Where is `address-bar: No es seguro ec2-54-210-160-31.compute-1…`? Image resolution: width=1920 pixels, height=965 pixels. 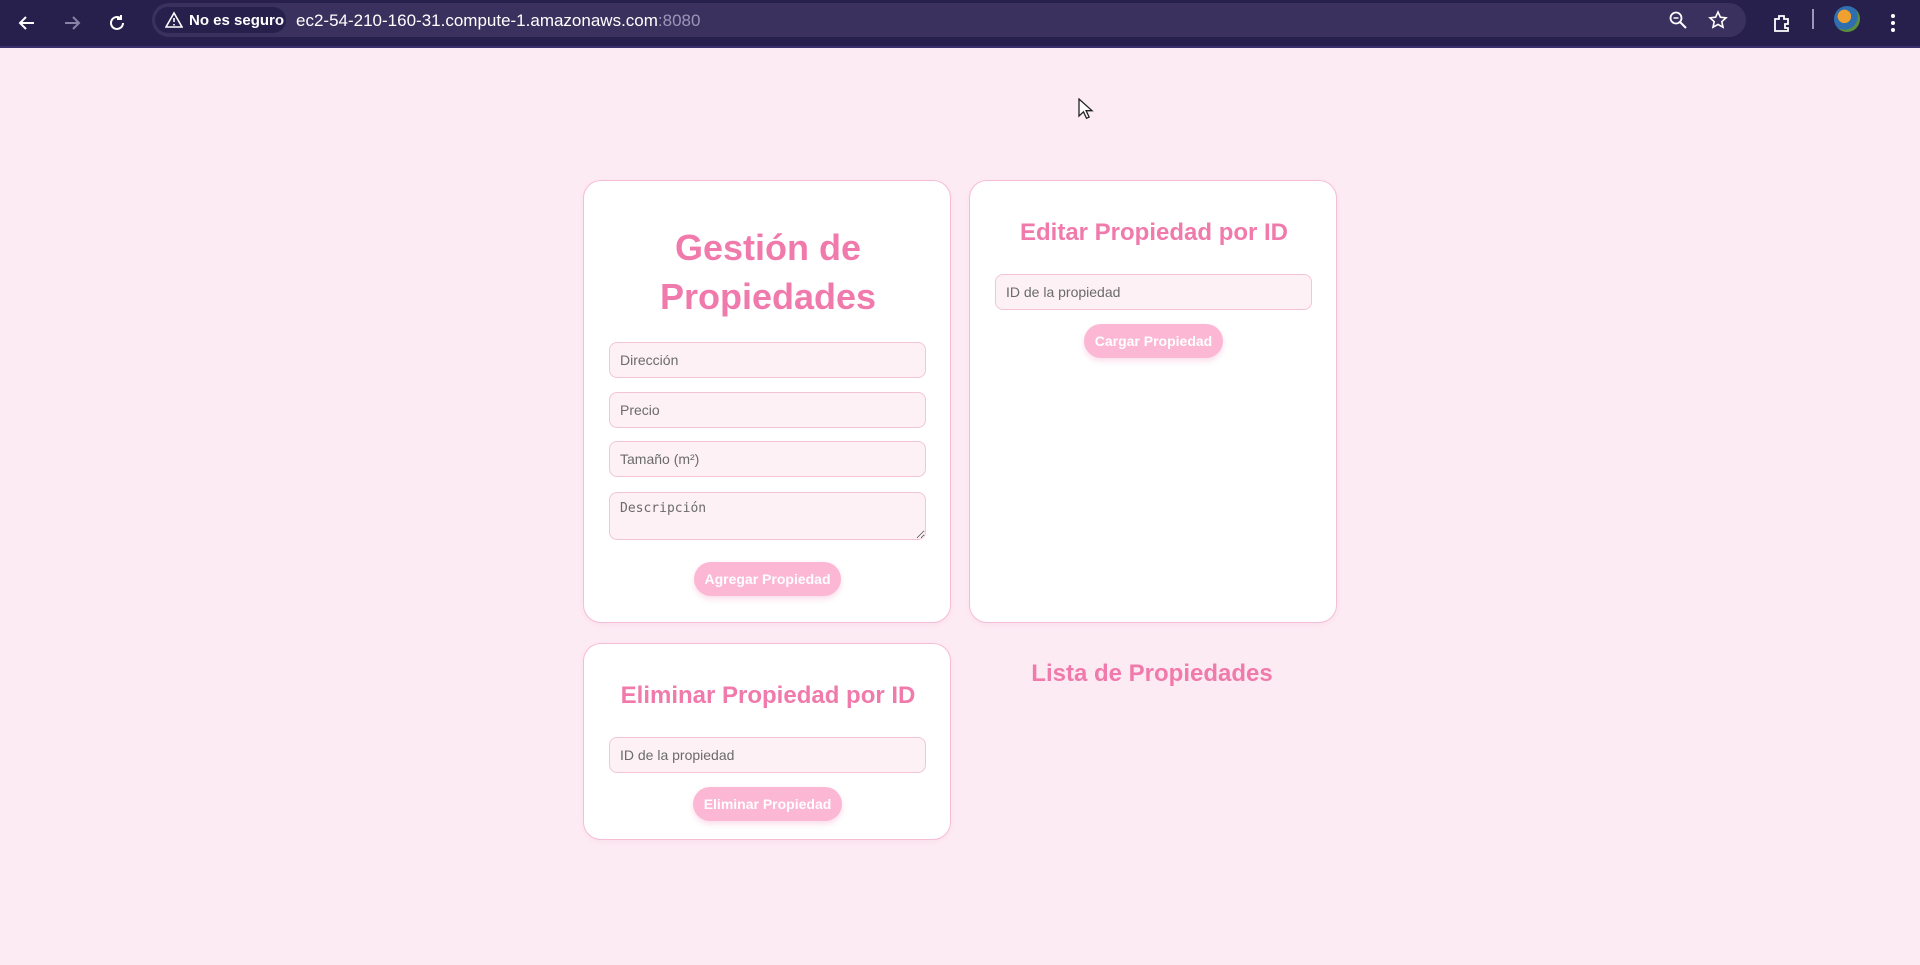
address-bar: No es seguro ec2-54-210-160-31.compute-1… is located at coordinates (949, 20).